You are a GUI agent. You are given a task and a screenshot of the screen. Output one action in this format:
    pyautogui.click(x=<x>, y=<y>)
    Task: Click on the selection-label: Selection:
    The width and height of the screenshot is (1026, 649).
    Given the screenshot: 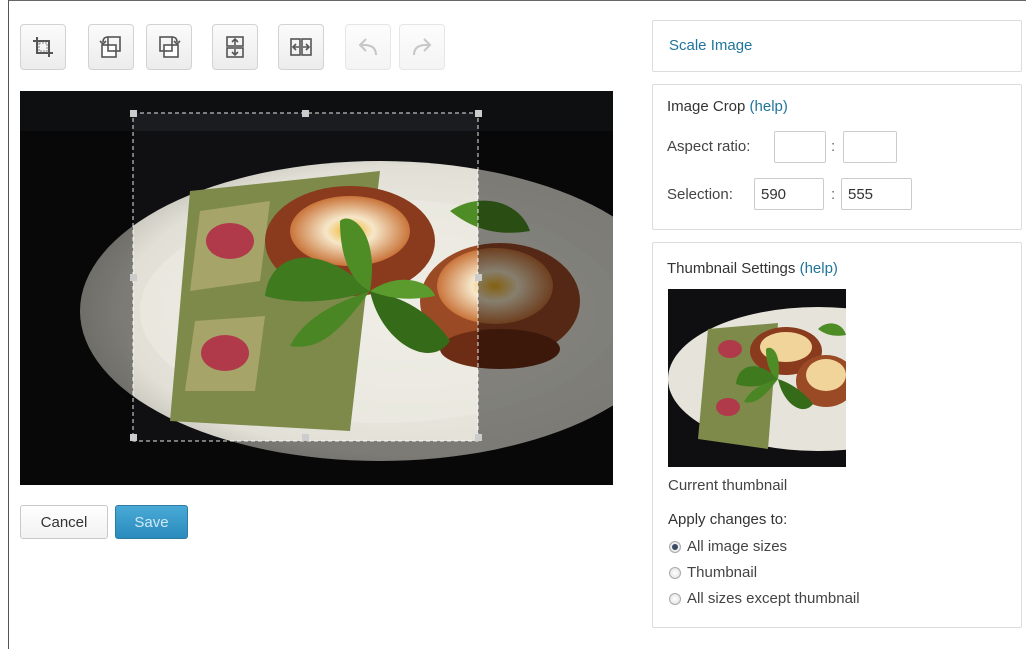 What is the action you would take?
    pyautogui.click(x=700, y=194)
    